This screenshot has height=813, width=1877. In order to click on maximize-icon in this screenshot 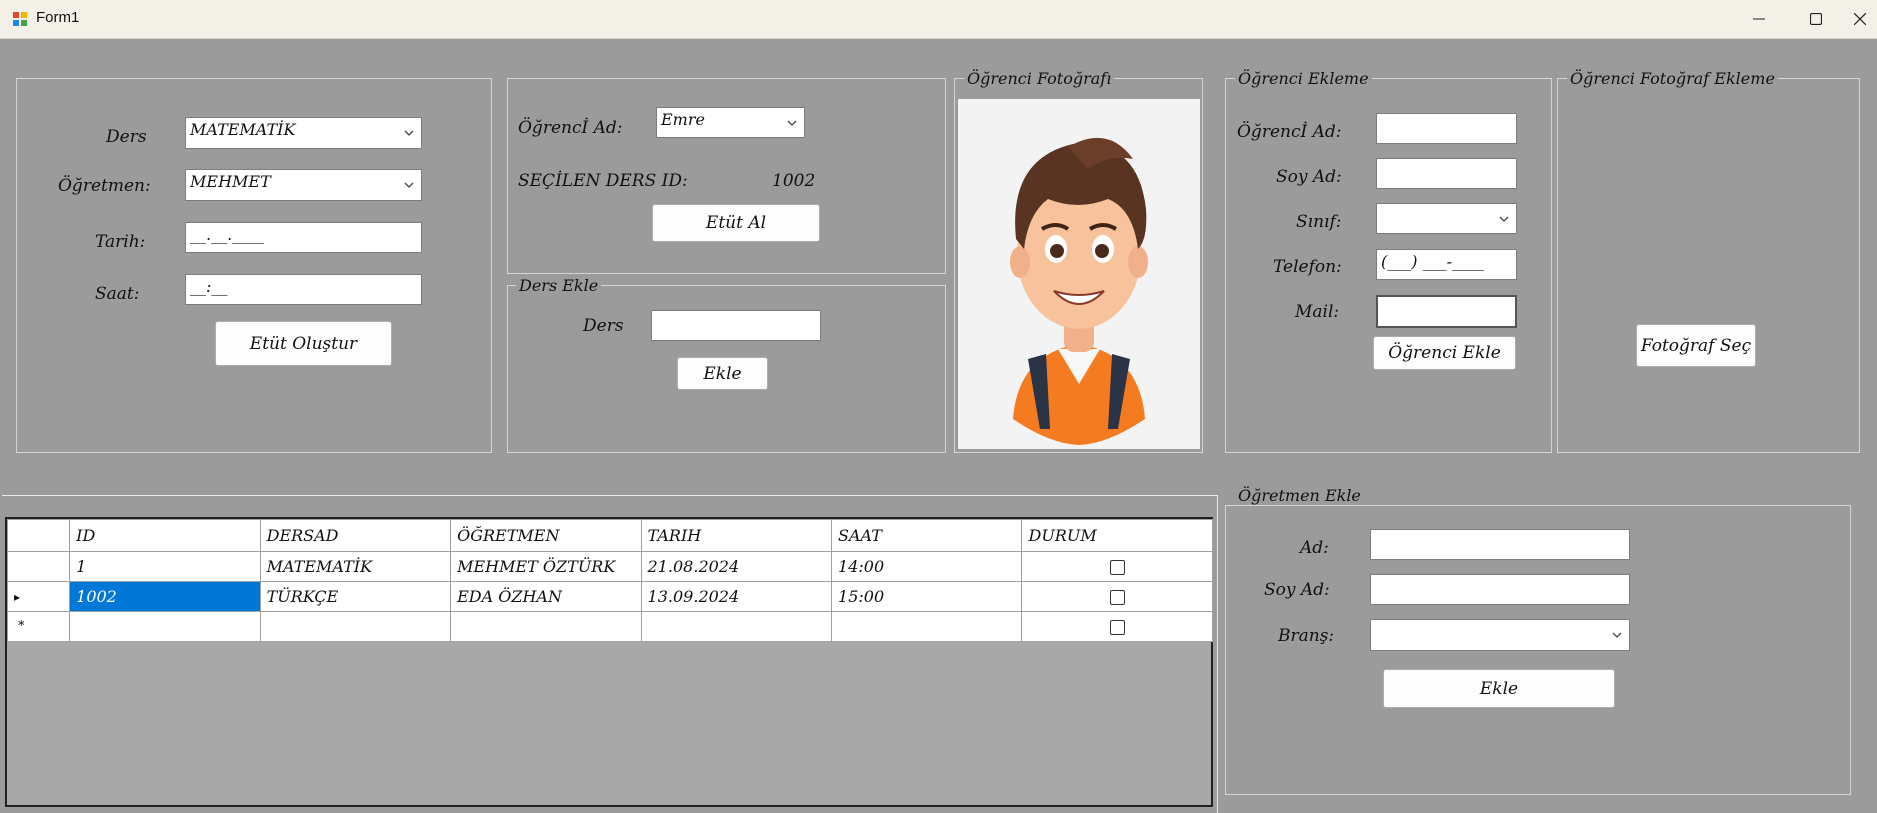, I will do `click(1816, 19)`.